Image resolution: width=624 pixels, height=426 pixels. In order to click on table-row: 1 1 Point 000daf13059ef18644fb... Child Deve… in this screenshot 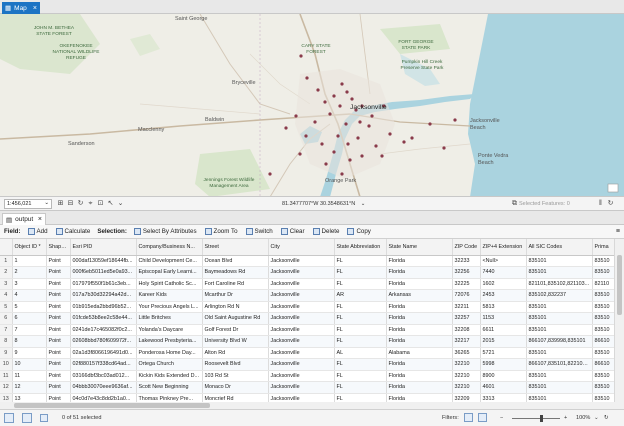, I will do `click(307, 261)`.